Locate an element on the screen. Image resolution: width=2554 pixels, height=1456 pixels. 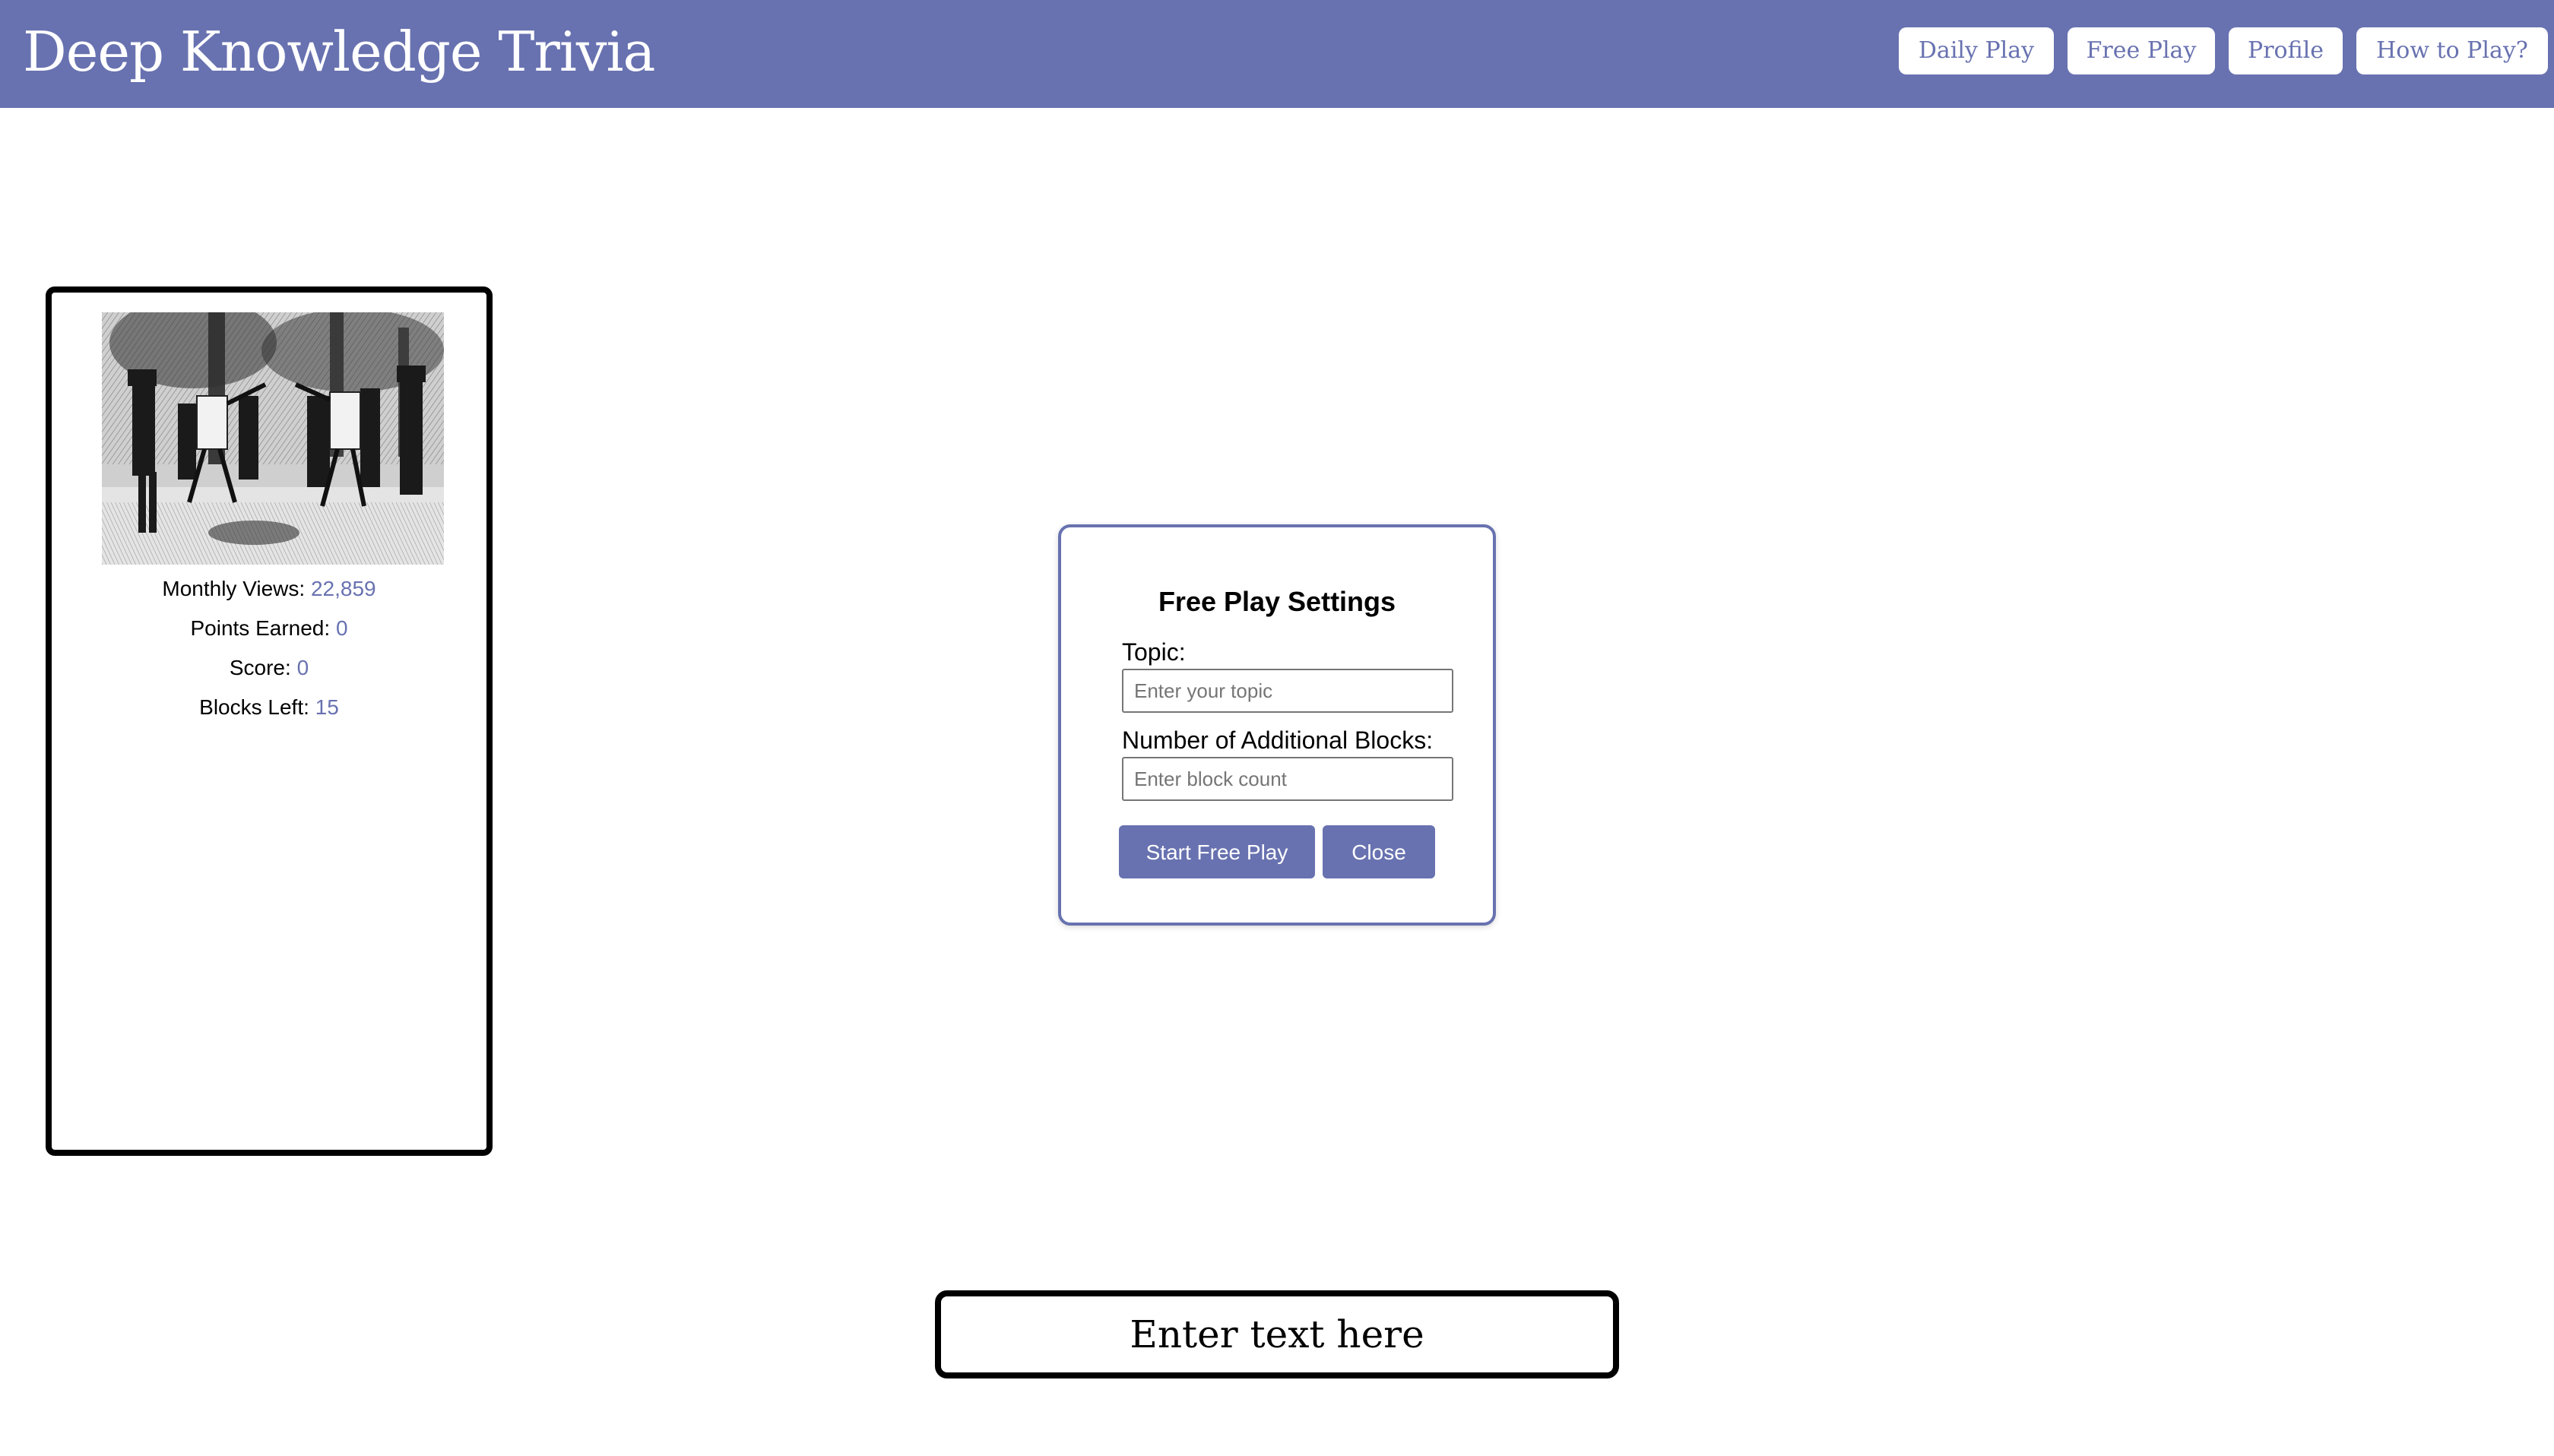
block-count-label: Number of Additional Blocks: is located at coordinates (1278, 740).